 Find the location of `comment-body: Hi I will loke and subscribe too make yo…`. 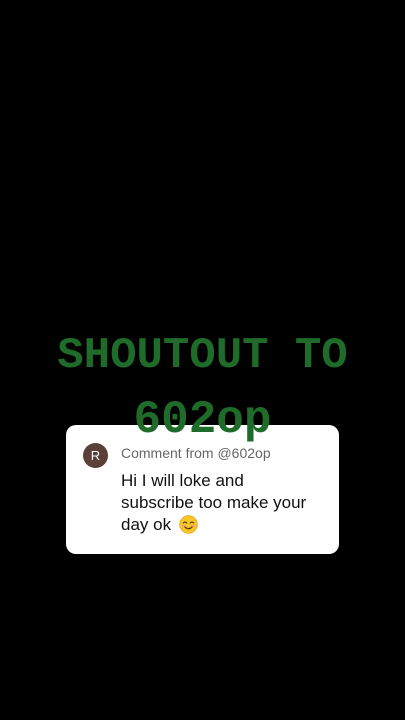

comment-body: Hi I will loke and subscribe too make yo… is located at coordinates (221, 503).